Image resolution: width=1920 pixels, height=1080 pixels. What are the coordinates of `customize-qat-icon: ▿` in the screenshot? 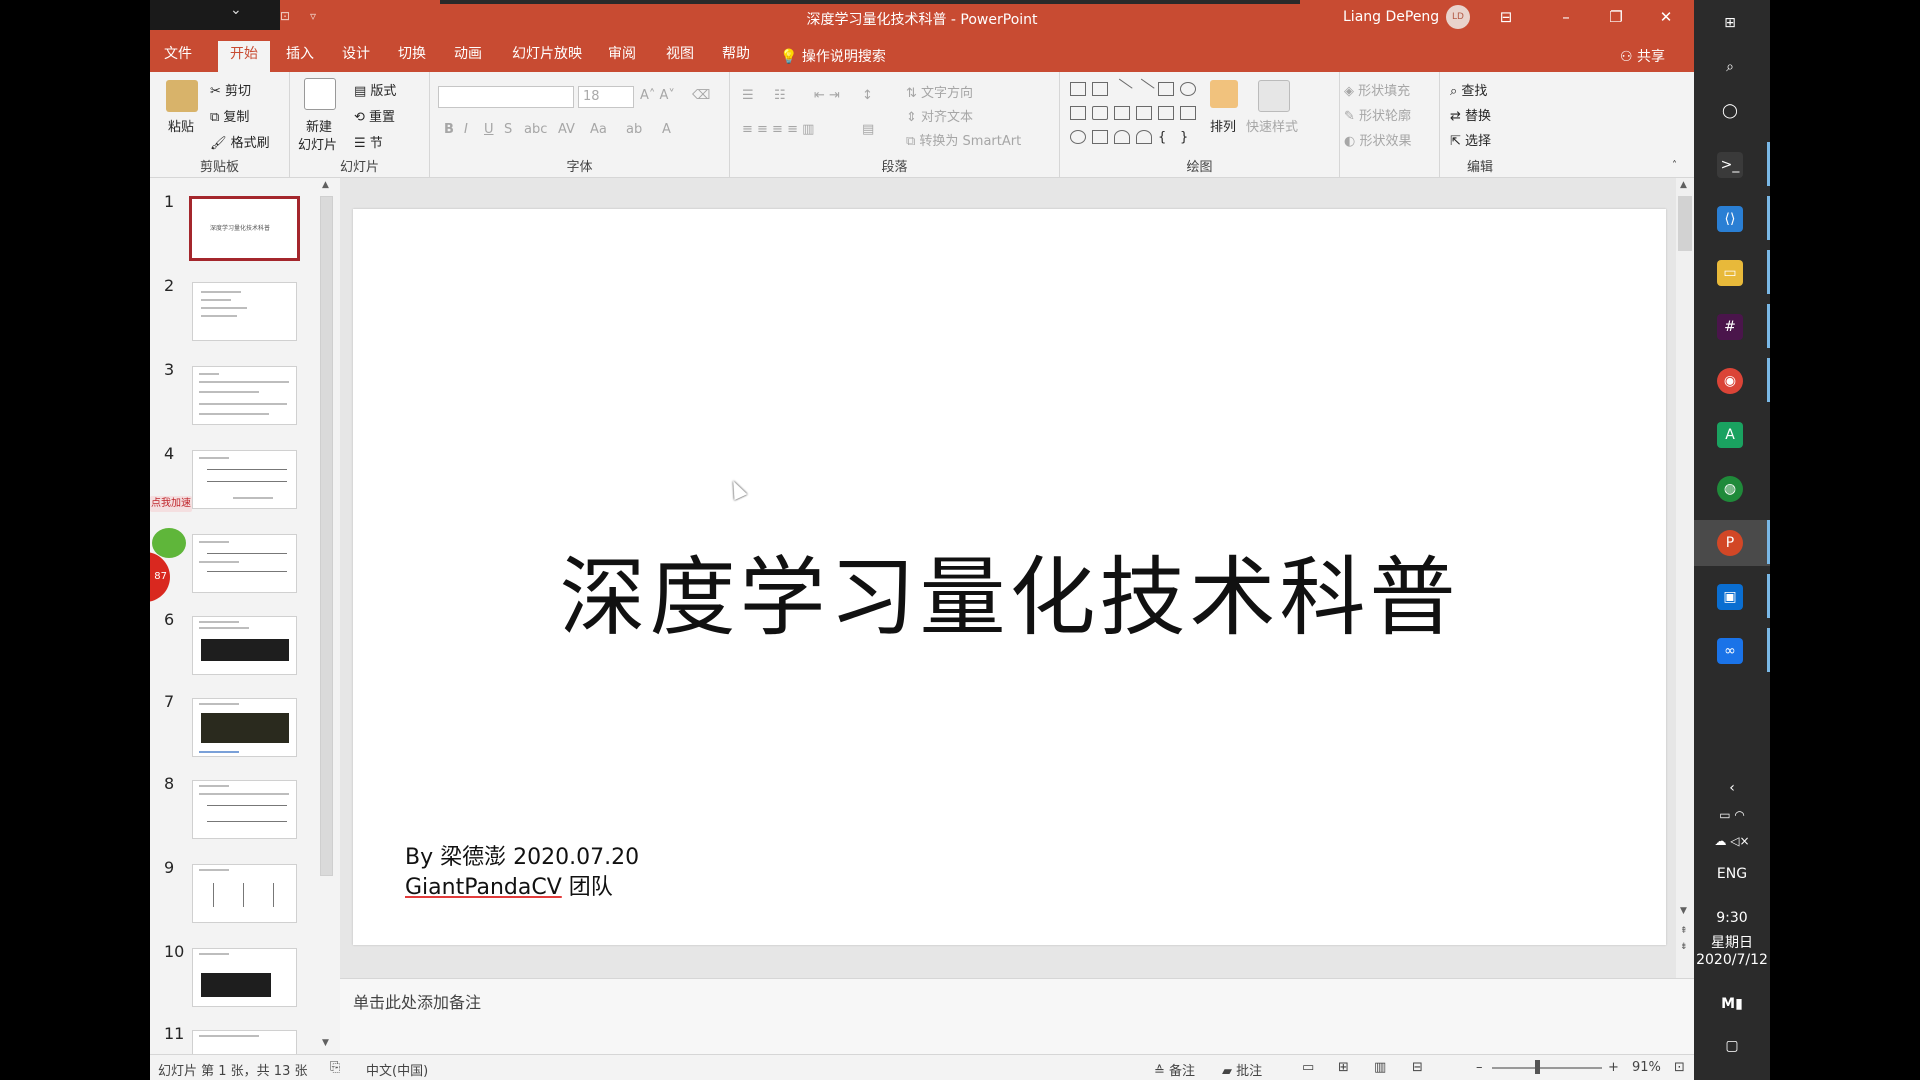 It's located at (313, 16).